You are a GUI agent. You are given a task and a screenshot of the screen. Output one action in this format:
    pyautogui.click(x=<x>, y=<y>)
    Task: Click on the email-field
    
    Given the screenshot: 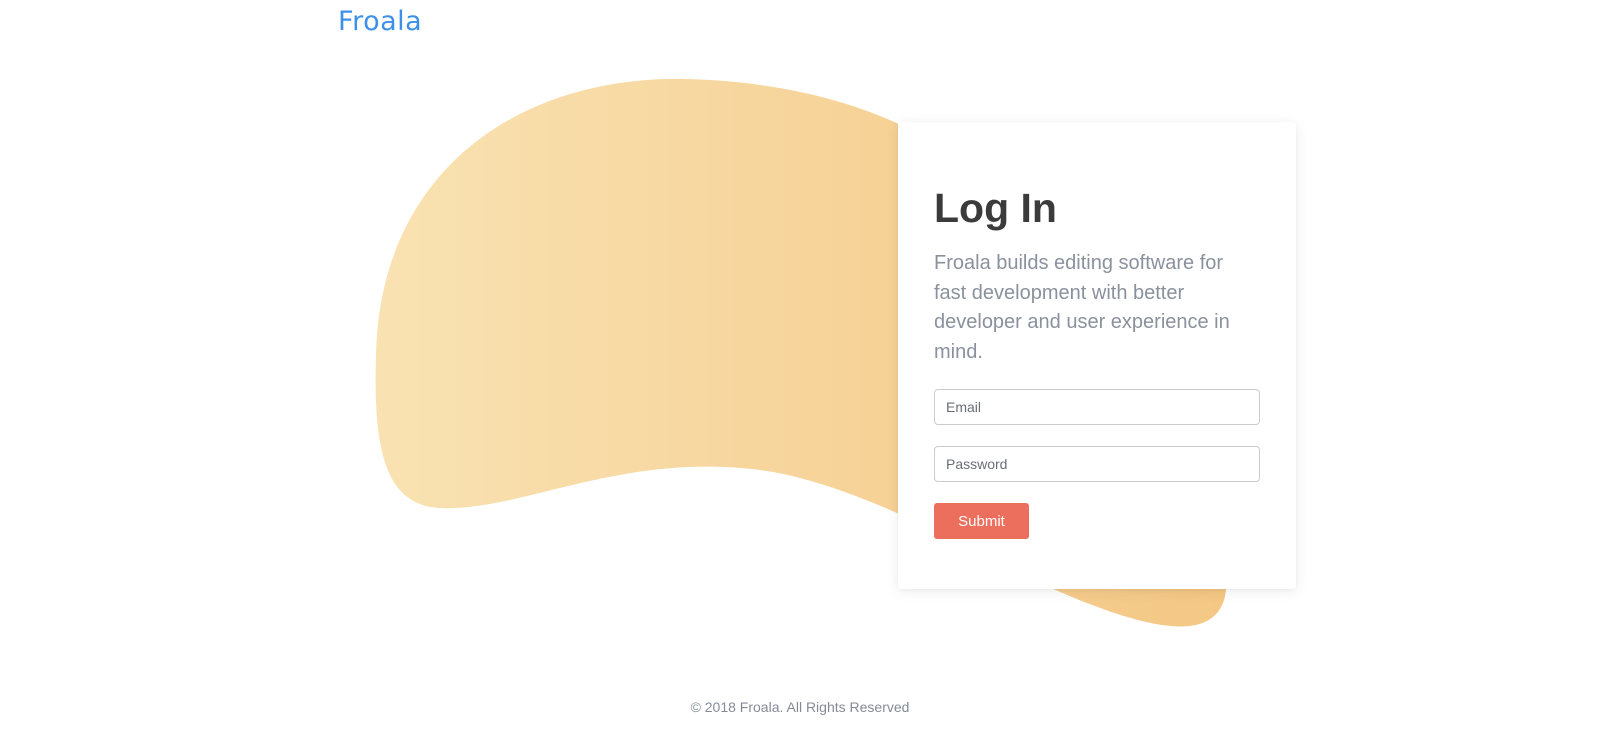 What is the action you would take?
    pyautogui.click(x=1097, y=407)
    